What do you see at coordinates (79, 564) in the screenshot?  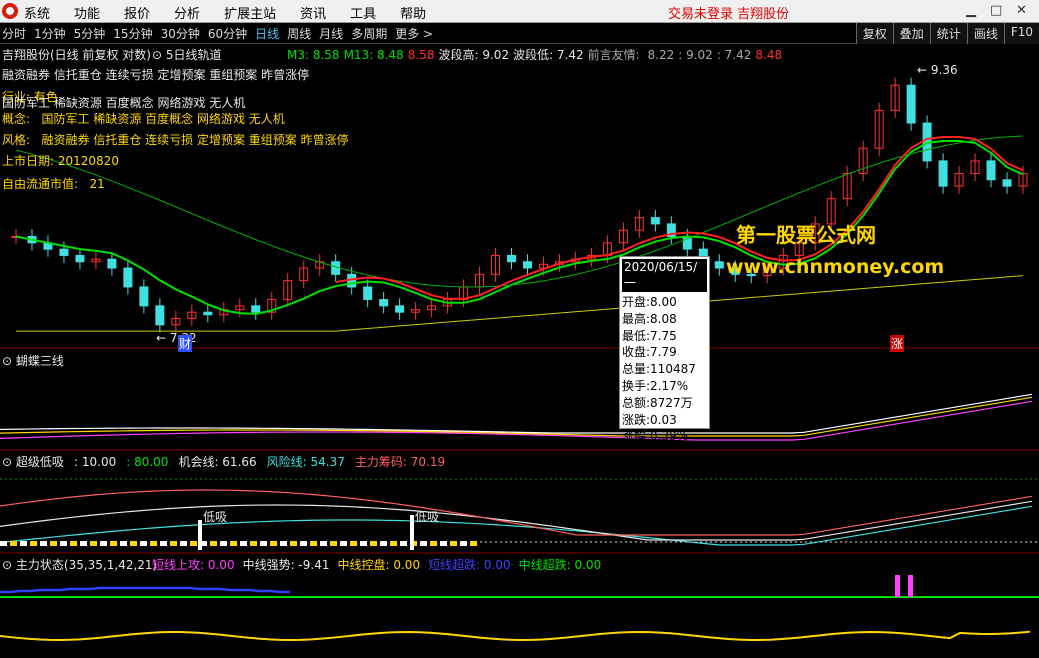 I see `main-force-panel-title: ⊙ 主力状态(35,35,1,42,21)` at bounding box center [79, 564].